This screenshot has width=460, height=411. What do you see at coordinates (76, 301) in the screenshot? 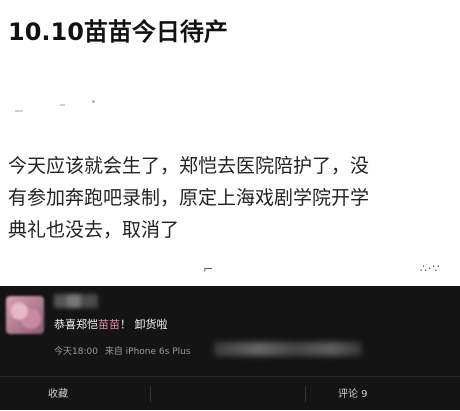
I see `username-blurred` at bounding box center [76, 301].